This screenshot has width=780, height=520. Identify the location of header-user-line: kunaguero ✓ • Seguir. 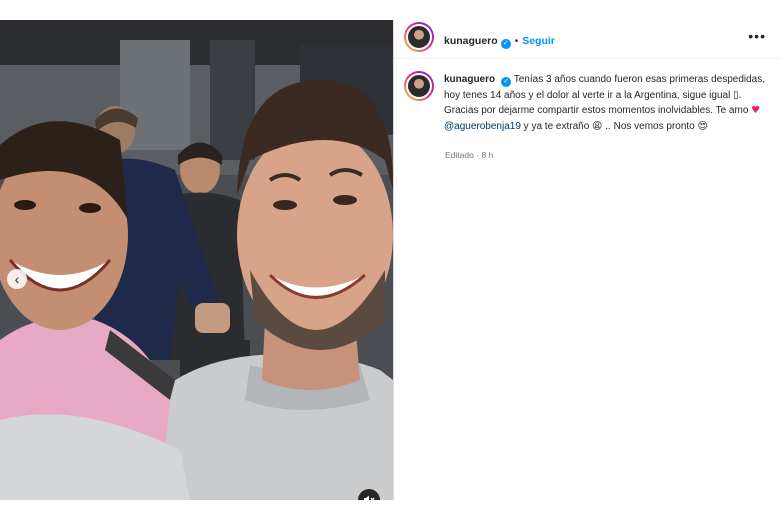
(499, 40).